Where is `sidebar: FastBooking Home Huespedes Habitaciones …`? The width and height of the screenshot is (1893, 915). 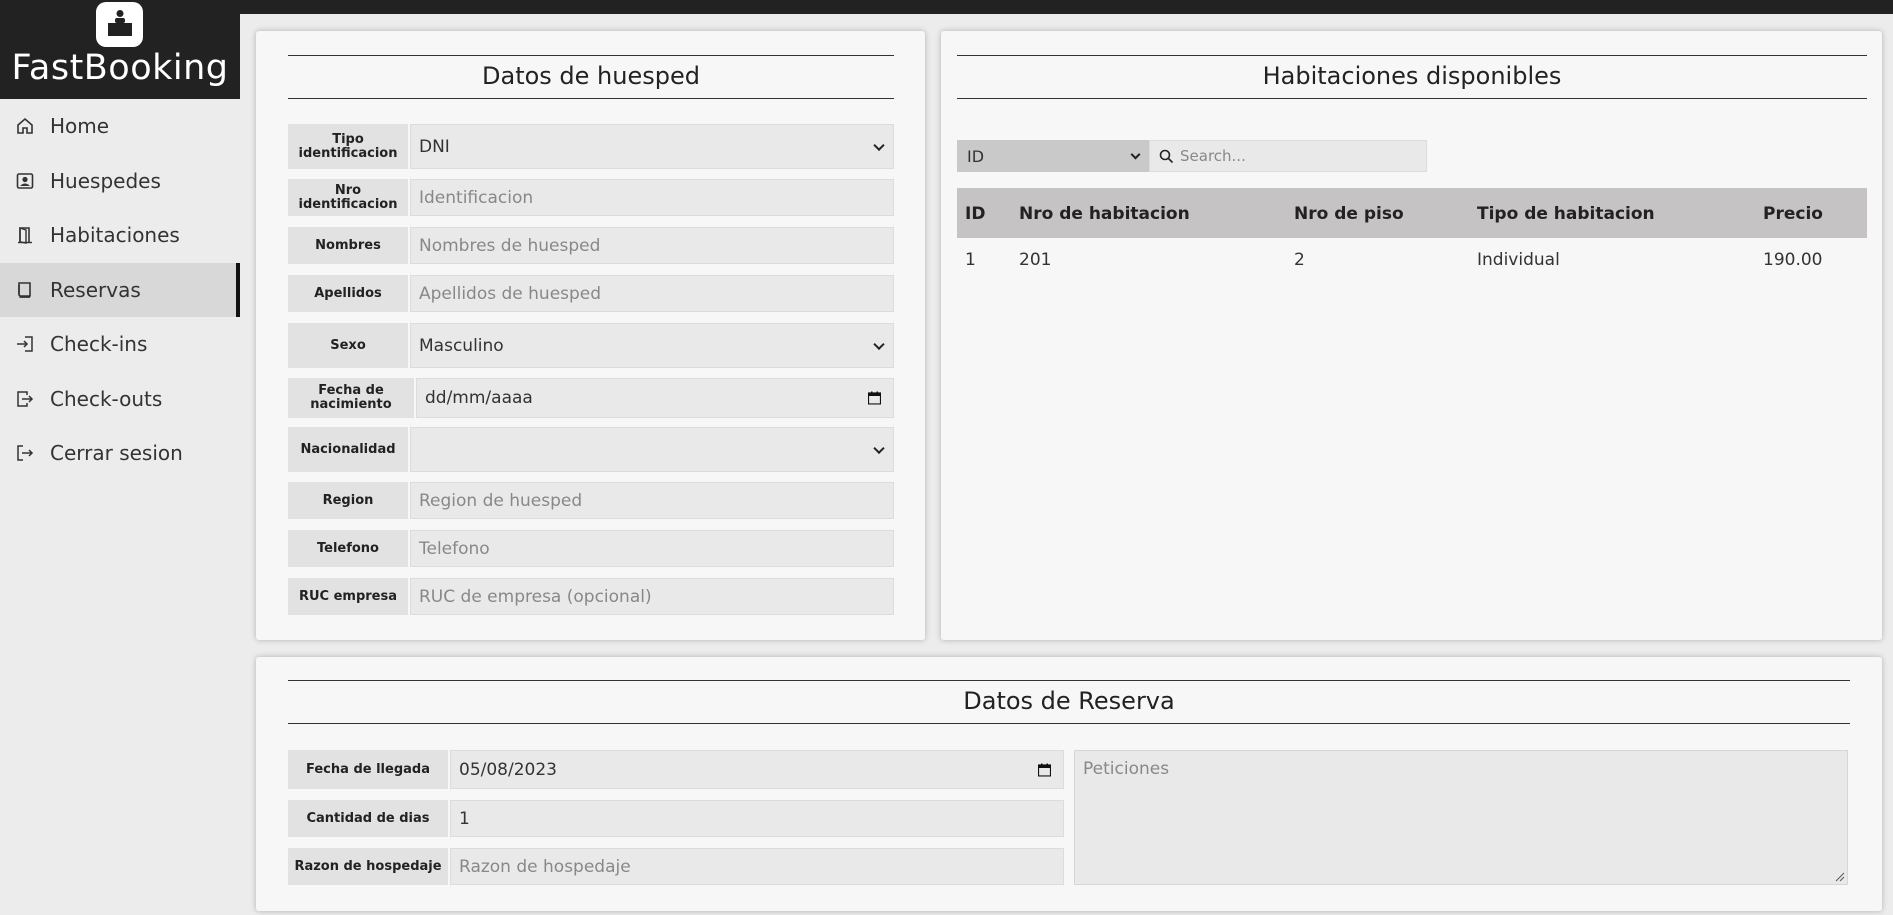
sidebar: FastBooking Home Huespedes Habitaciones … is located at coordinates (120, 457).